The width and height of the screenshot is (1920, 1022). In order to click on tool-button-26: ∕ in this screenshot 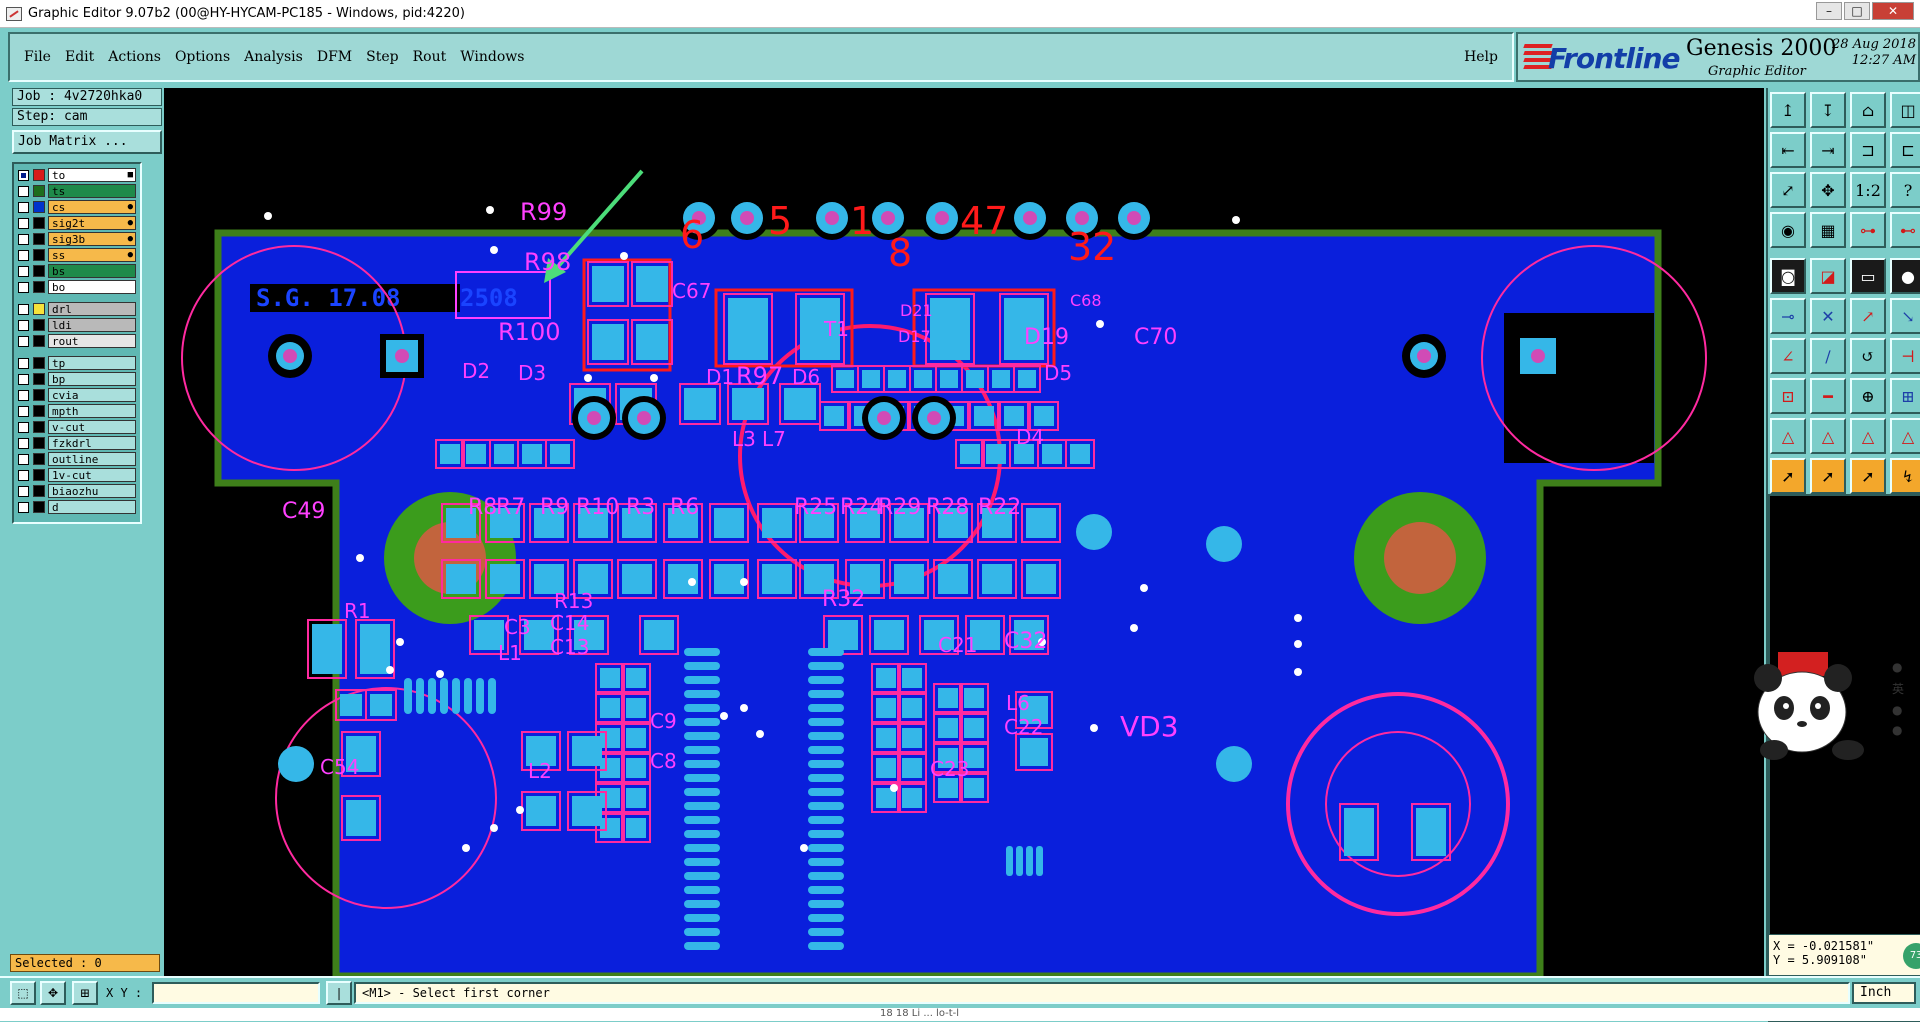, I will do `click(1828, 356)`.